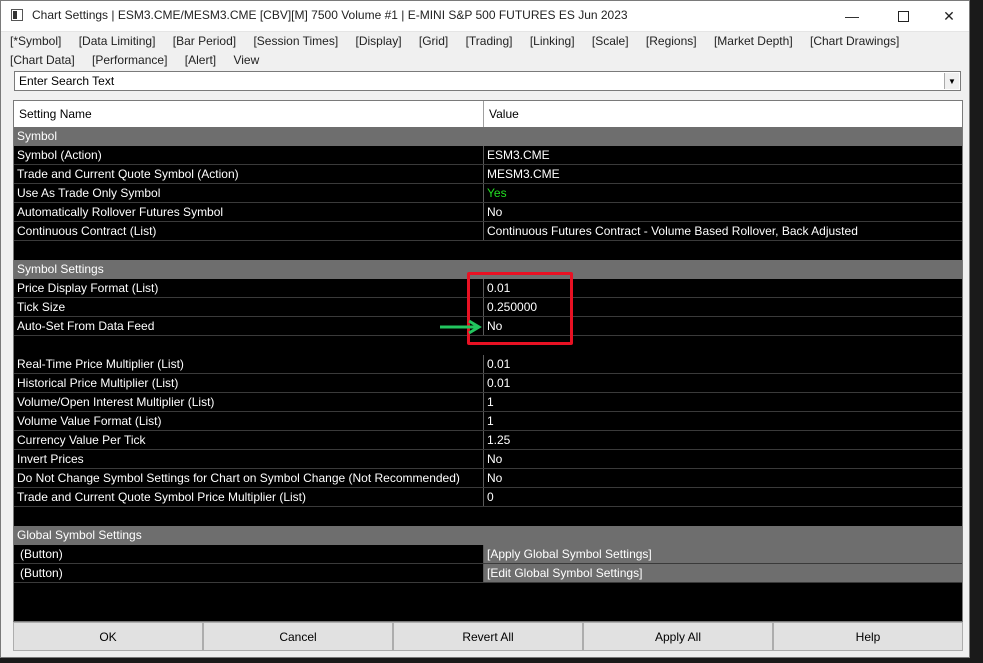  What do you see at coordinates (249, 155) in the screenshot?
I see `setting-name: Symbol (Action)` at bounding box center [249, 155].